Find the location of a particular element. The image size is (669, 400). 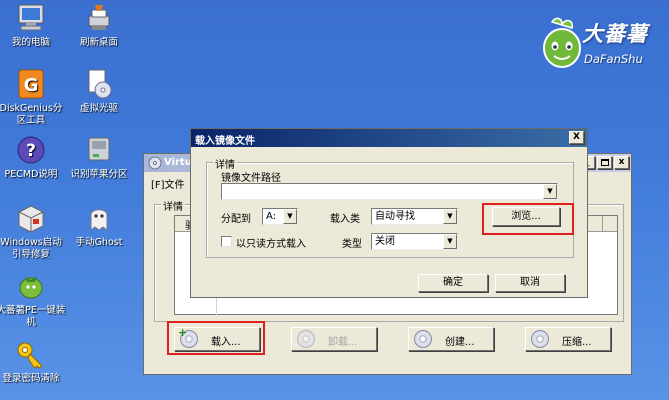

type-value: 关闭 is located at coordinates (385, 241).